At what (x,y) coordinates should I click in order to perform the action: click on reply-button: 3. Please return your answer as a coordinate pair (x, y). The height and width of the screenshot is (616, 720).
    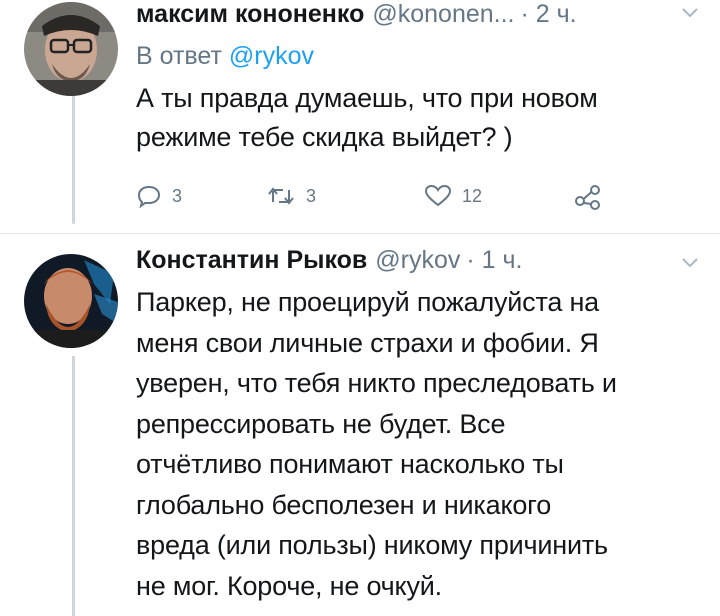
    Looking at the image, I should click on (159, 196).